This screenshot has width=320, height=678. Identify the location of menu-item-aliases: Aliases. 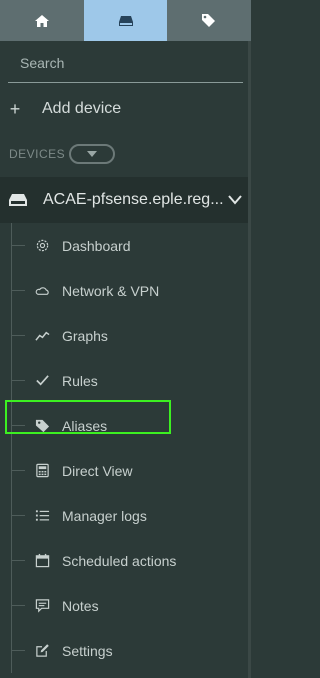
(125, 425).